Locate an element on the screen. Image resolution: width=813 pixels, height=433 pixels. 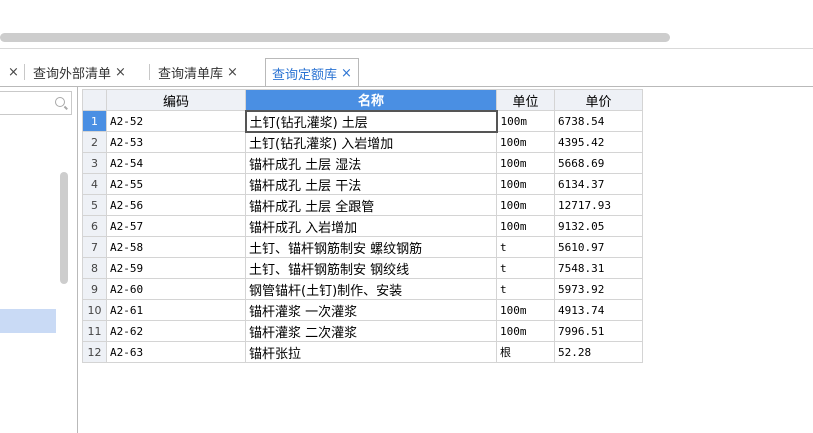
tab-label: 查询外部清单 is located at coordinates (72, 74).